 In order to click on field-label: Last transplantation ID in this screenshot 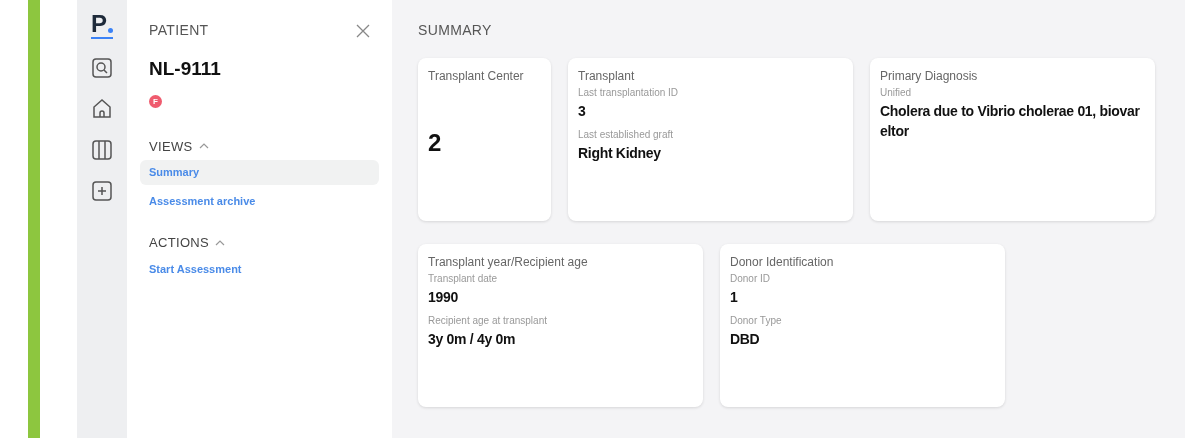, I will do `click(629, 93)`.